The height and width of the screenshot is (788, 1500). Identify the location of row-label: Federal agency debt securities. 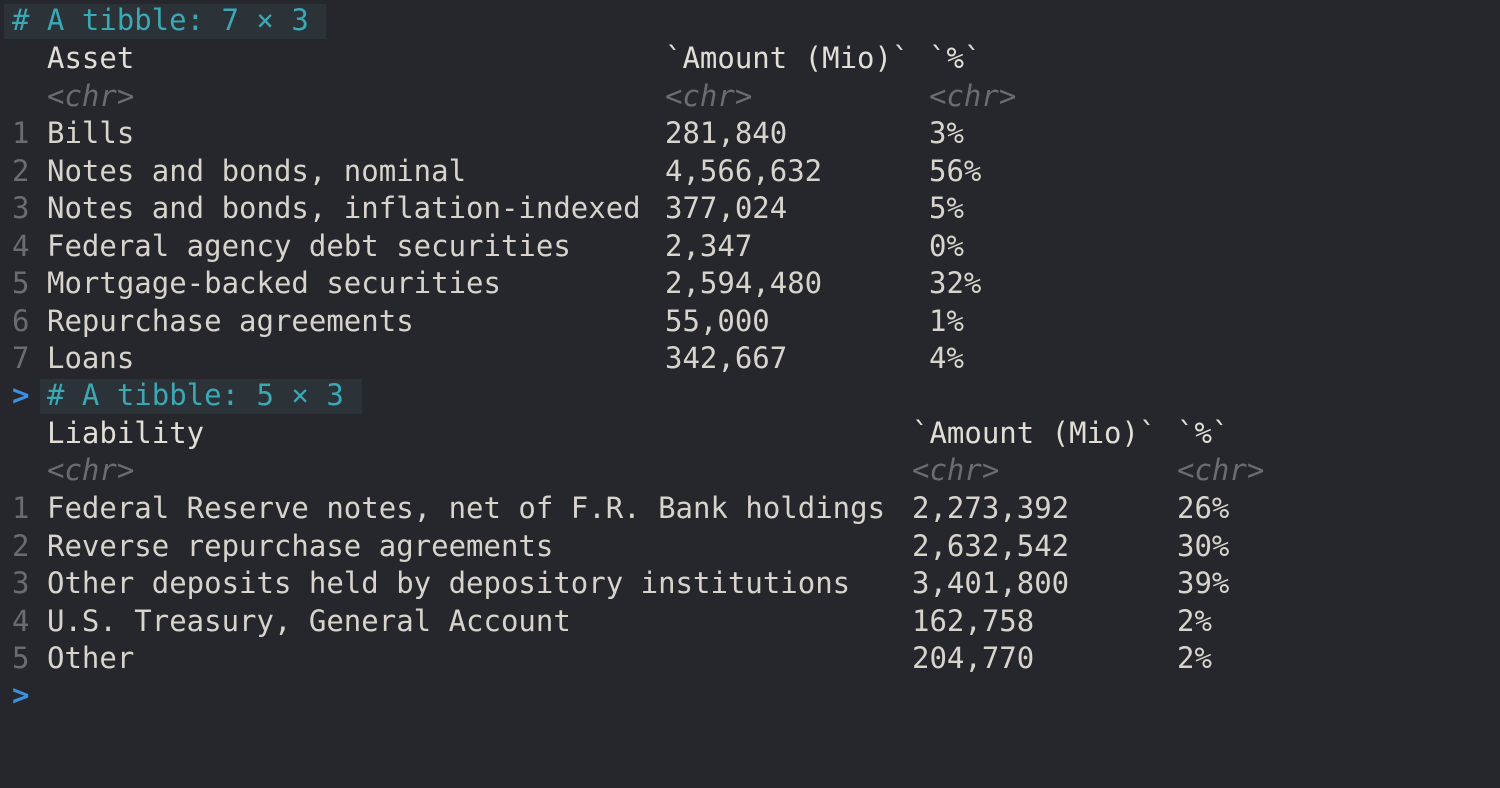
(309, 245).